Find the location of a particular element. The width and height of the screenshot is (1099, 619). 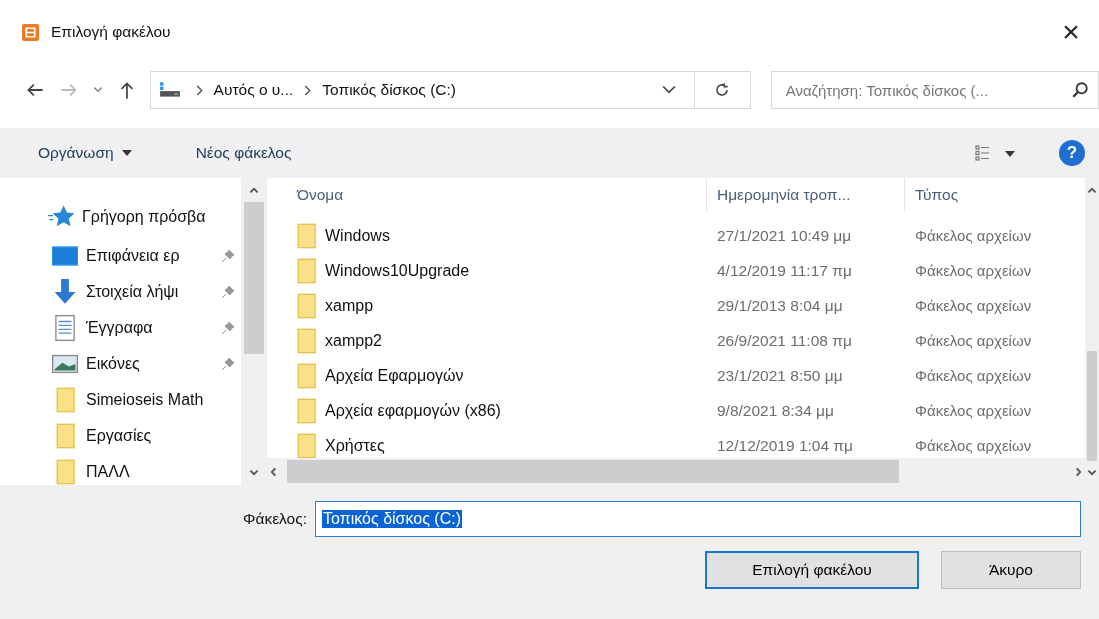

down-arrow-icon is located at coordinates (65, 292).